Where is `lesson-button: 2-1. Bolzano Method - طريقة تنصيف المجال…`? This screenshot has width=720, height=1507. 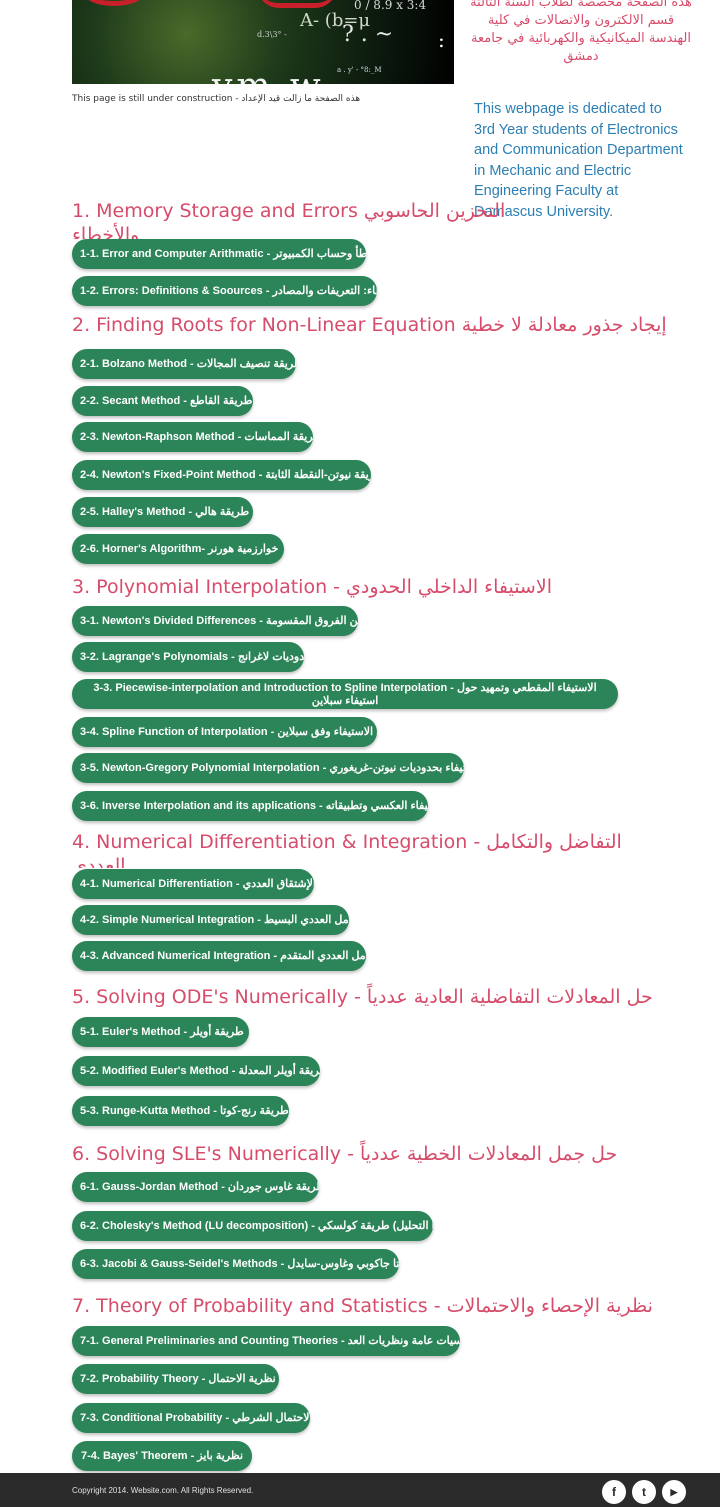
lesson-button: 2-1. Bolzano Method - طريقة تنصيف المجال… is located at coordinates (184, 364).